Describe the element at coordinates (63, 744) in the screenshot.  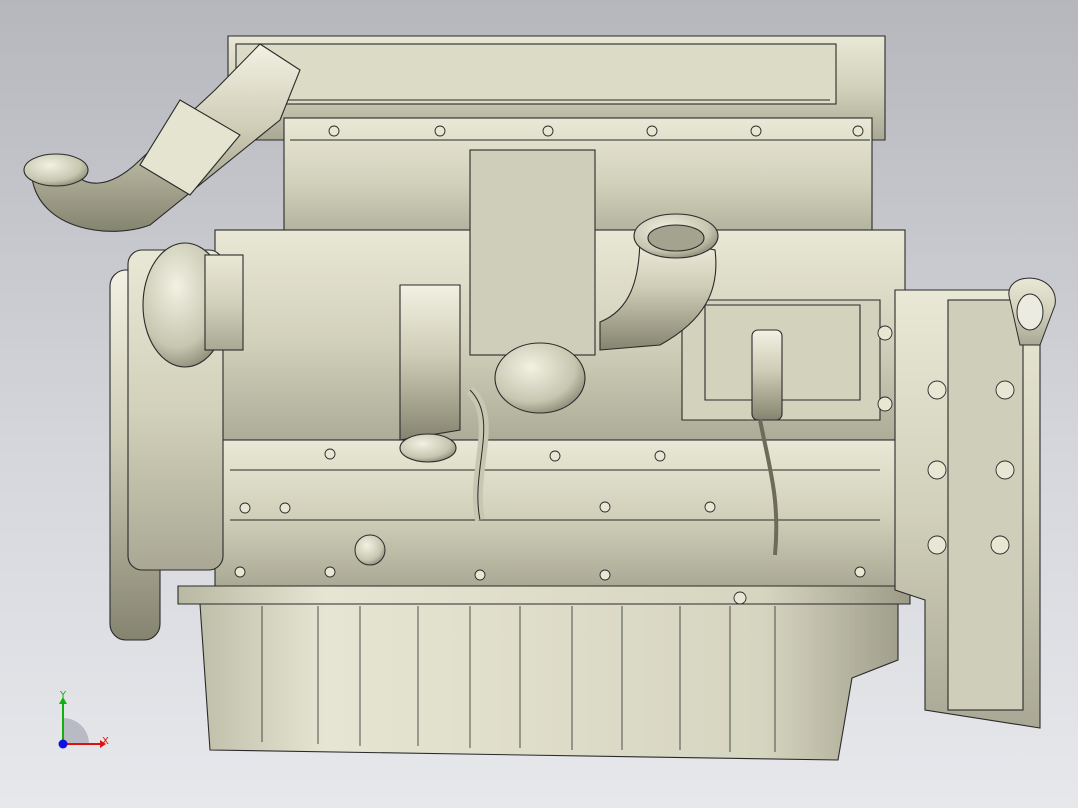
I see `z-axis-dot` at that location.